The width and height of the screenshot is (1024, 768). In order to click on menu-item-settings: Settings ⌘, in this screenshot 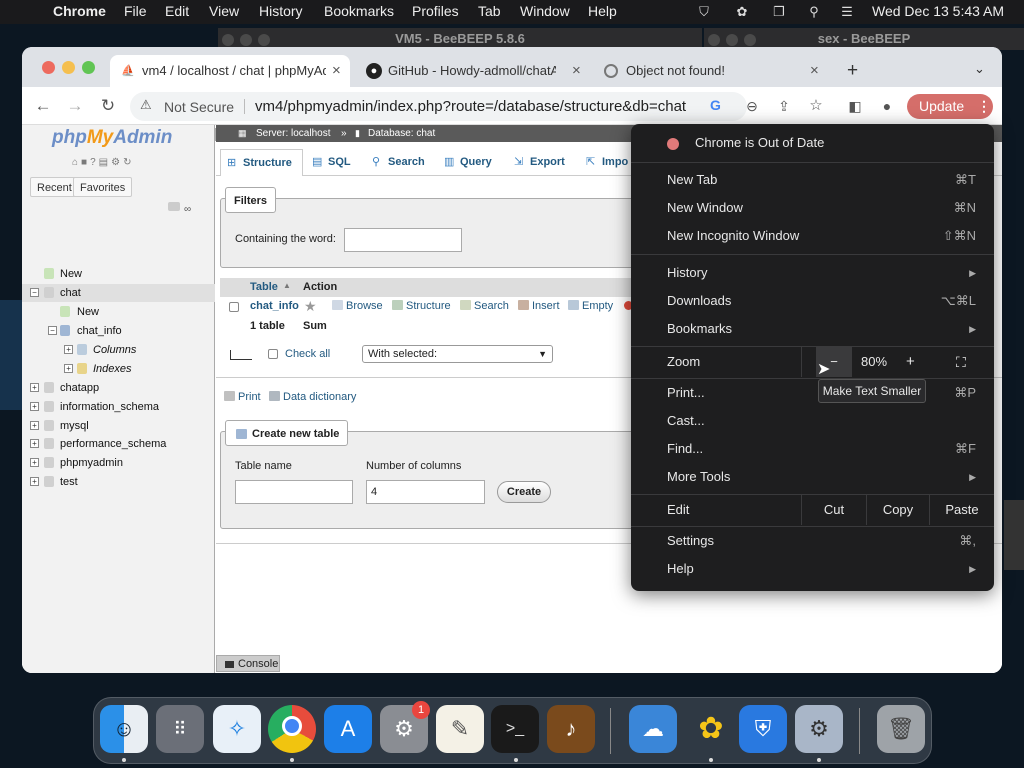, I will do `click(812, 541)`.